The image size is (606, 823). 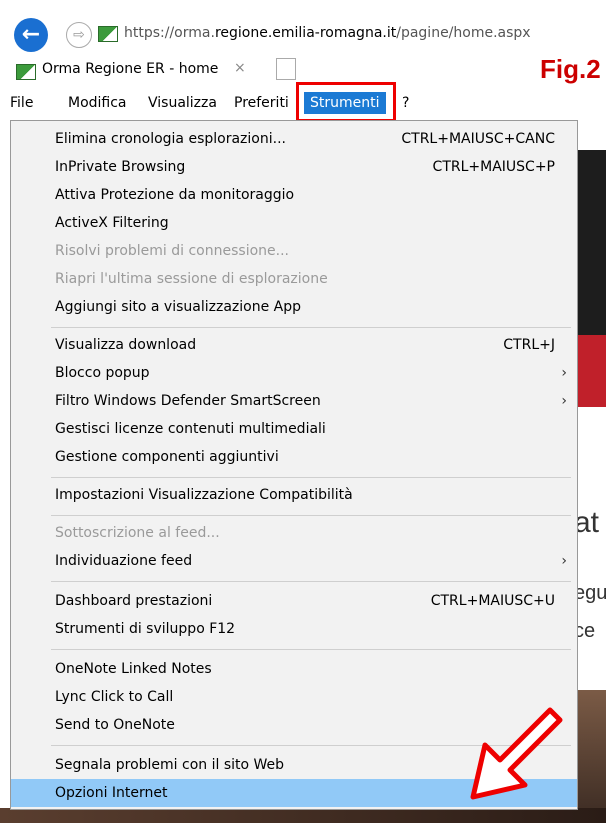 I want to click on menu-item-dashboard-prestazioni: Dashboard prestazioni CTRL+MAIUSC+U, so click(x=294, y=601).